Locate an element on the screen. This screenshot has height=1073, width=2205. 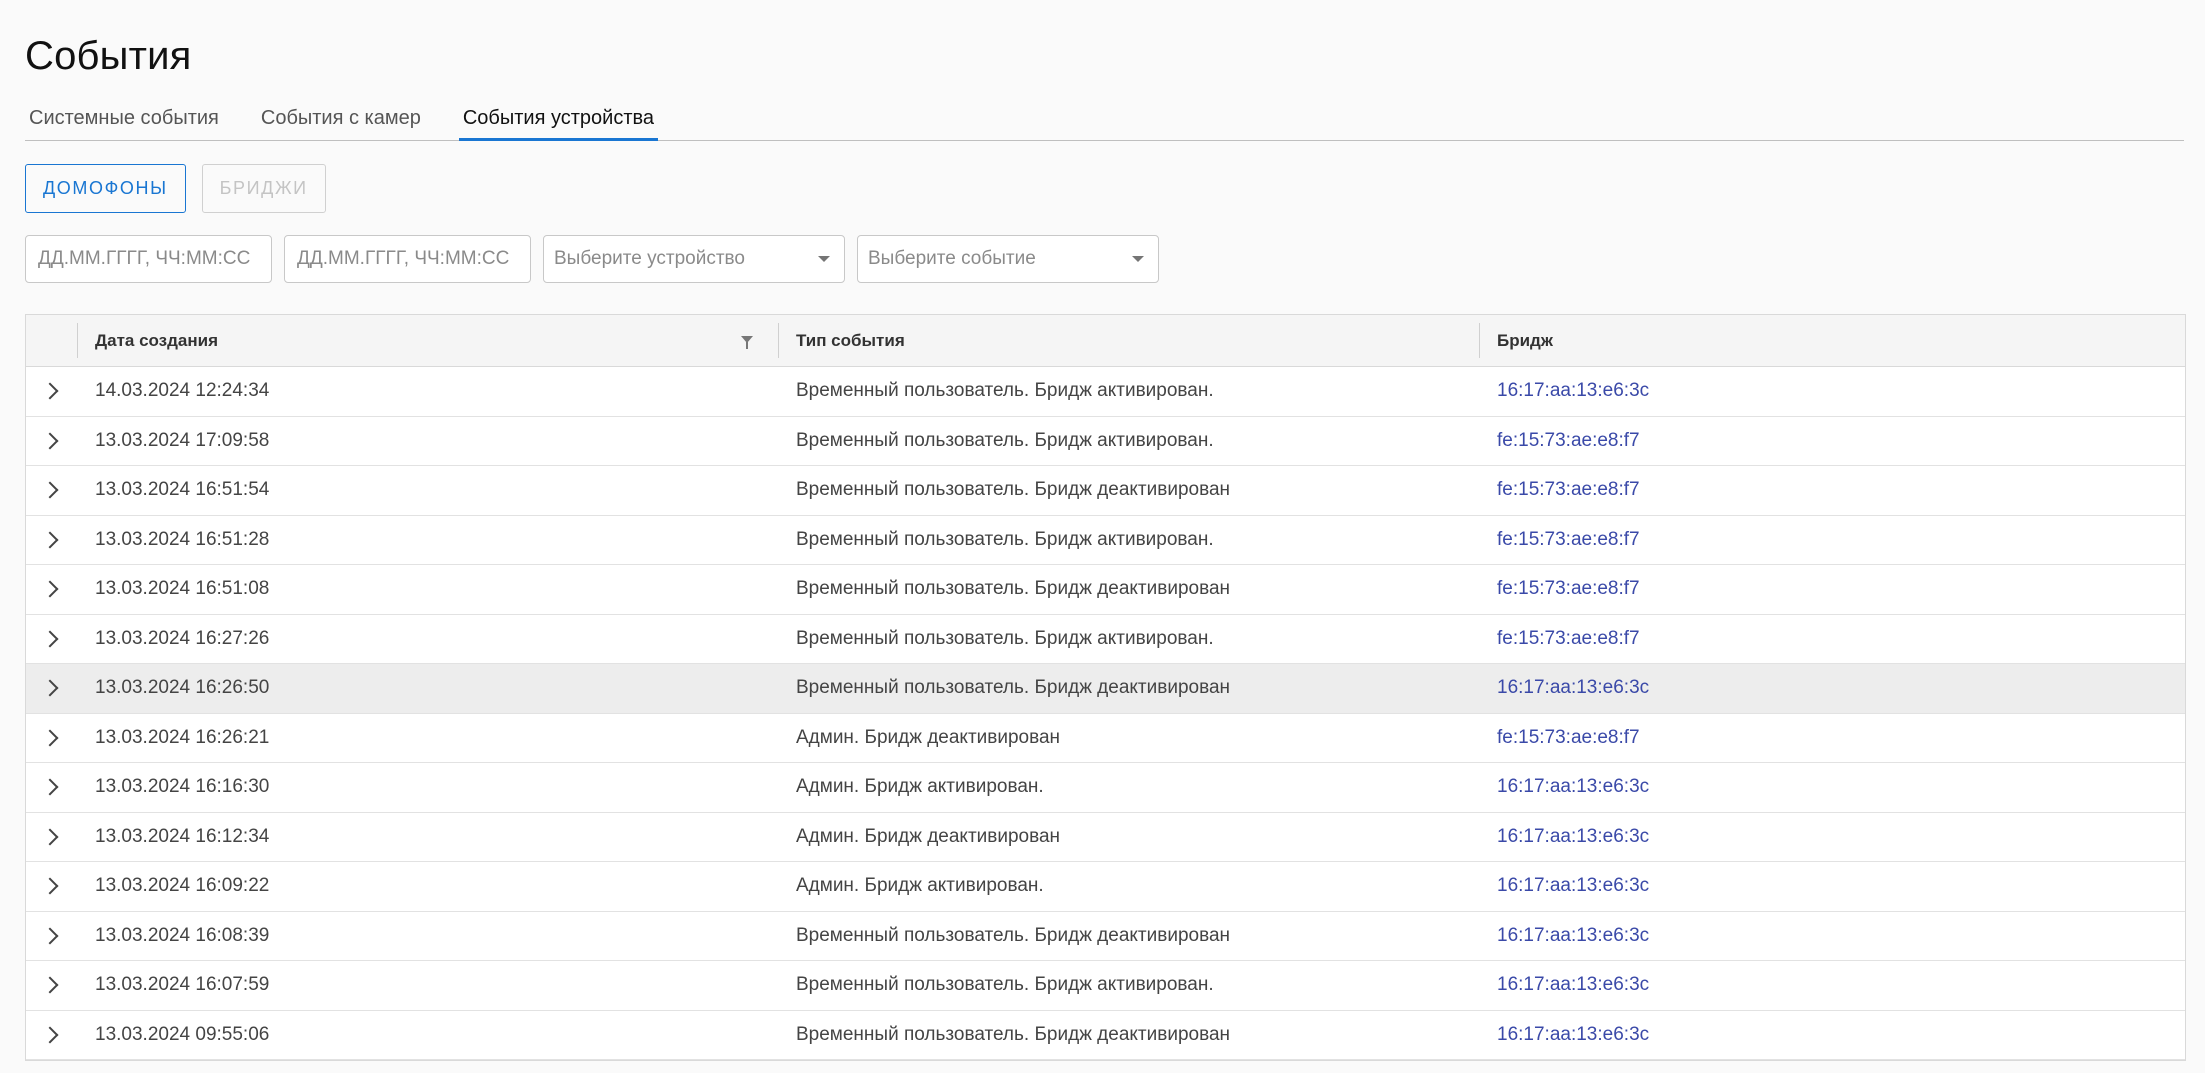
device-select: Выберите устройство is located at coordinates (694, 259).